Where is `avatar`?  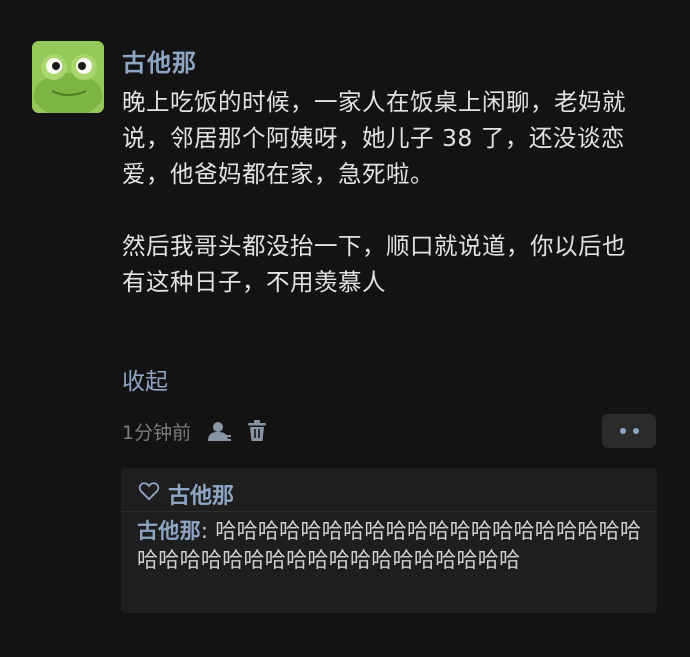
avatar is located at coordinates (68, 77).